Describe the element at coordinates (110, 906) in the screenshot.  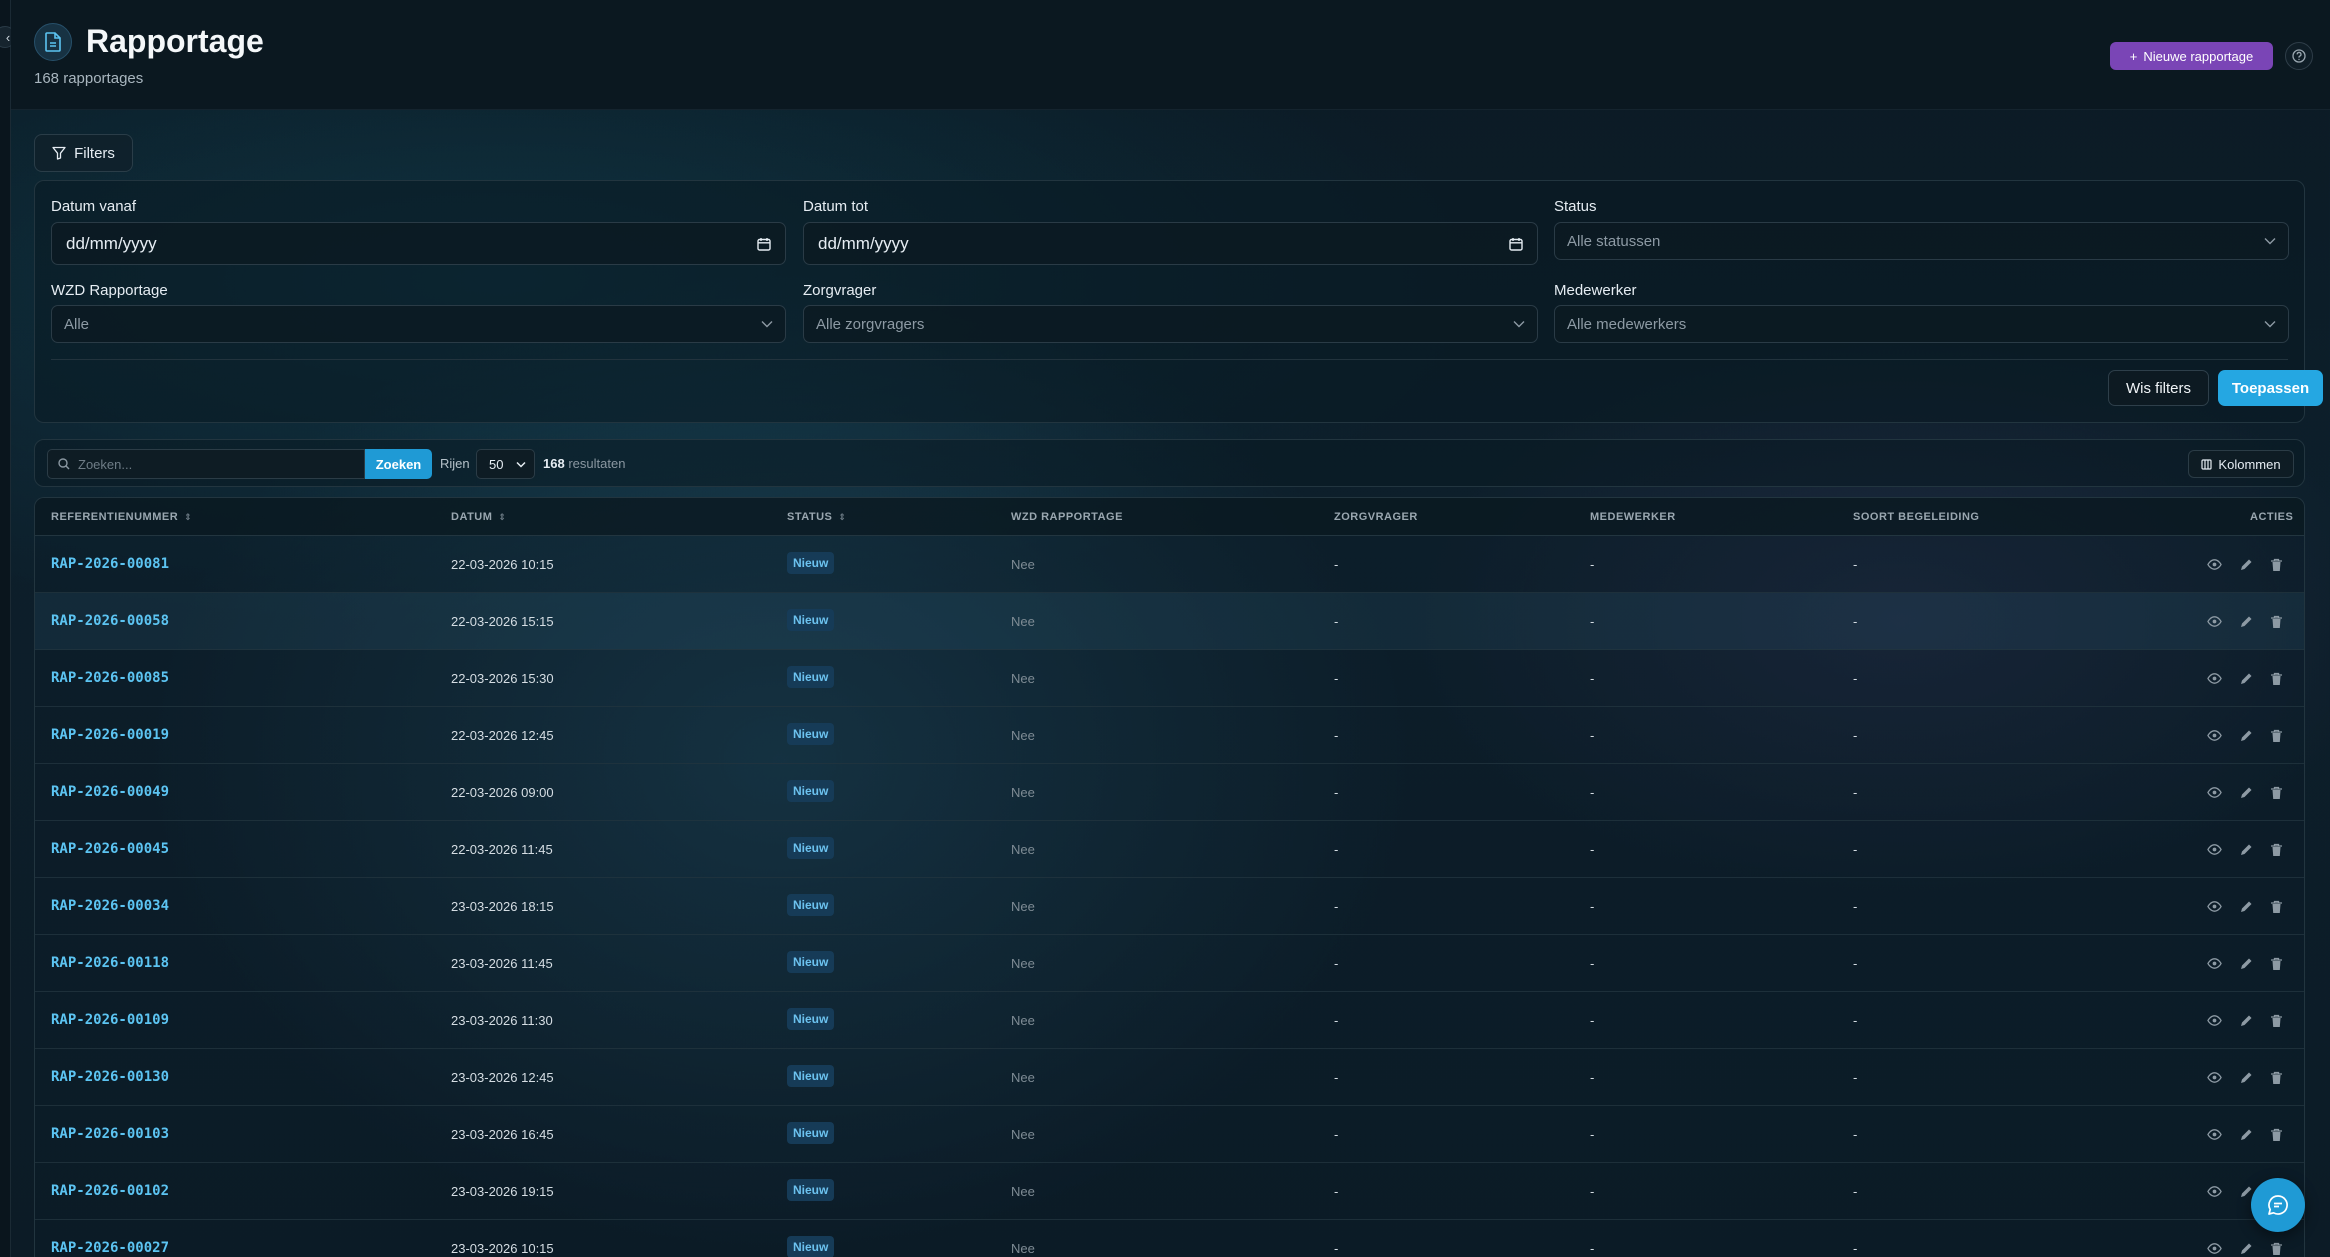
I see `reference-link: RAP-2026-00034` at that location.